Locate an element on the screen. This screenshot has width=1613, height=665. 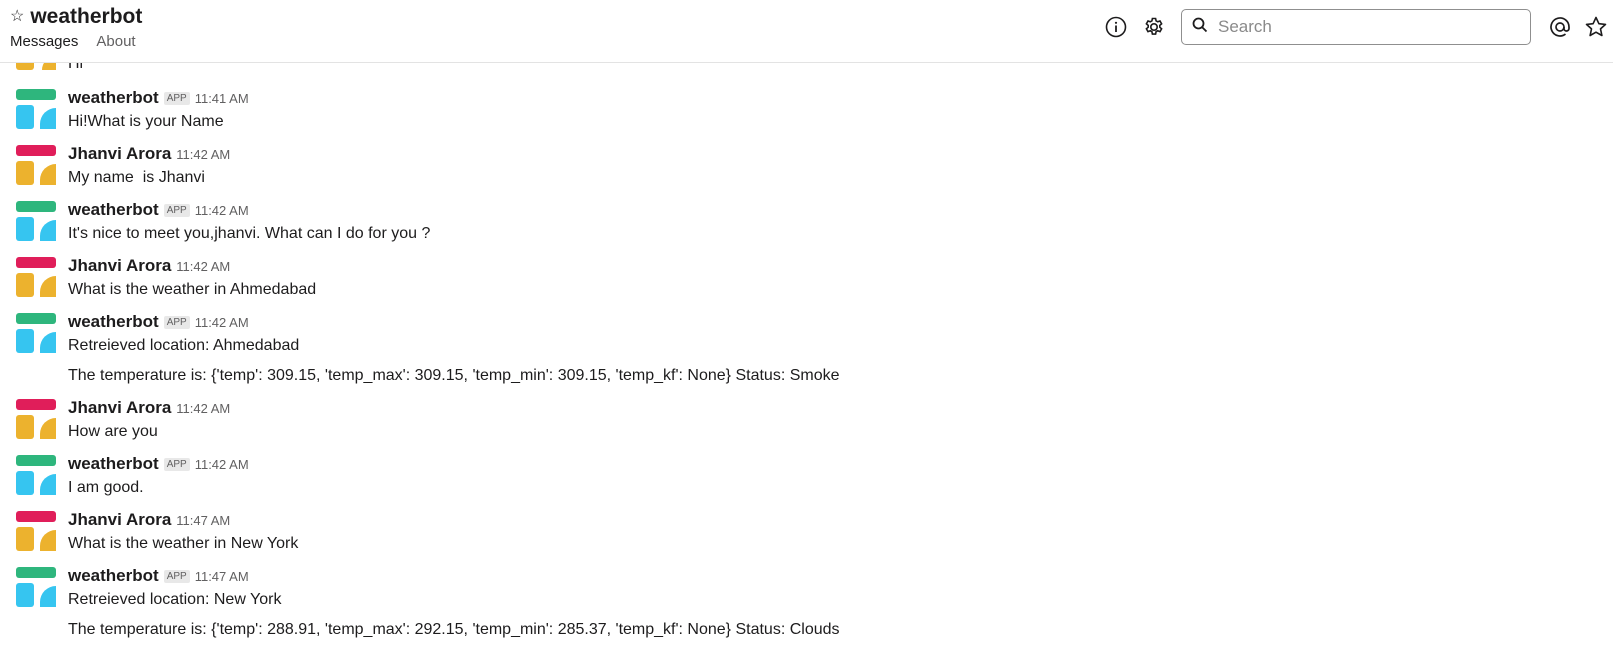
channel-name: weatherbot is located at coordinates (86, 17).